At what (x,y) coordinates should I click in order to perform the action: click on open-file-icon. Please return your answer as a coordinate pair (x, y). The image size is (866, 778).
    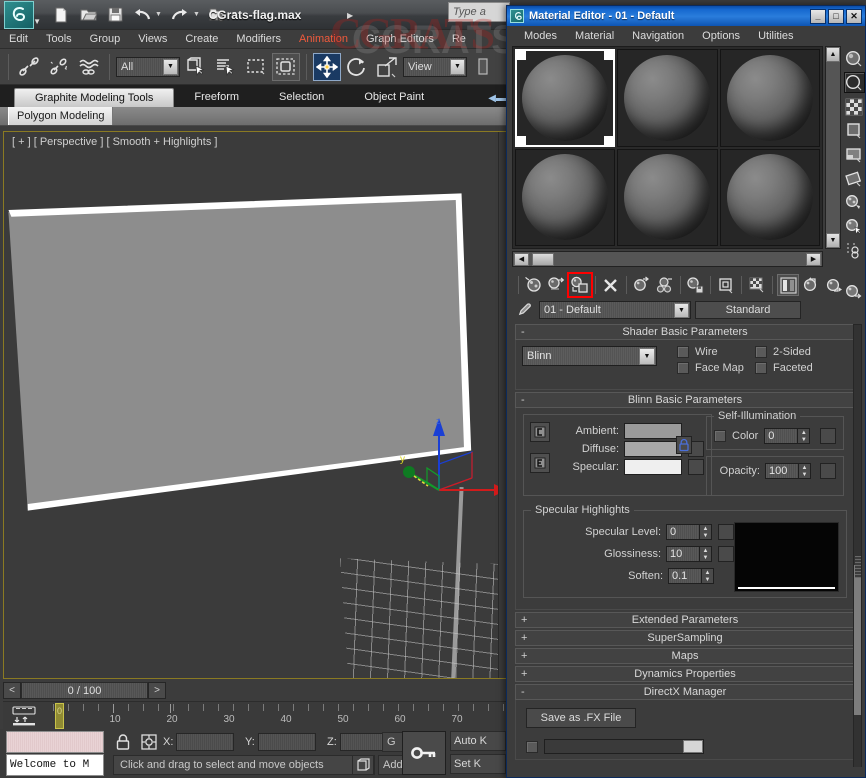
    Looking at the image, I should click on (88, 15).